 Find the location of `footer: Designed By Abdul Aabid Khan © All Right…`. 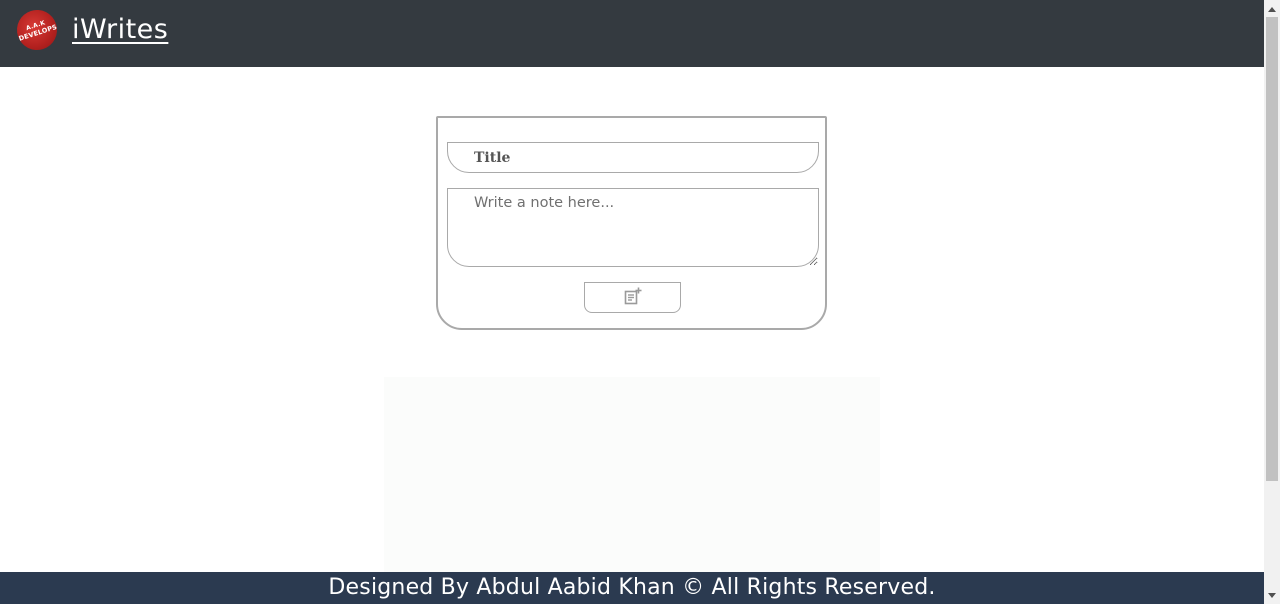

footer: Designed By Abdul Aabid Khan © All Right… is located at coordinates (632, 588).